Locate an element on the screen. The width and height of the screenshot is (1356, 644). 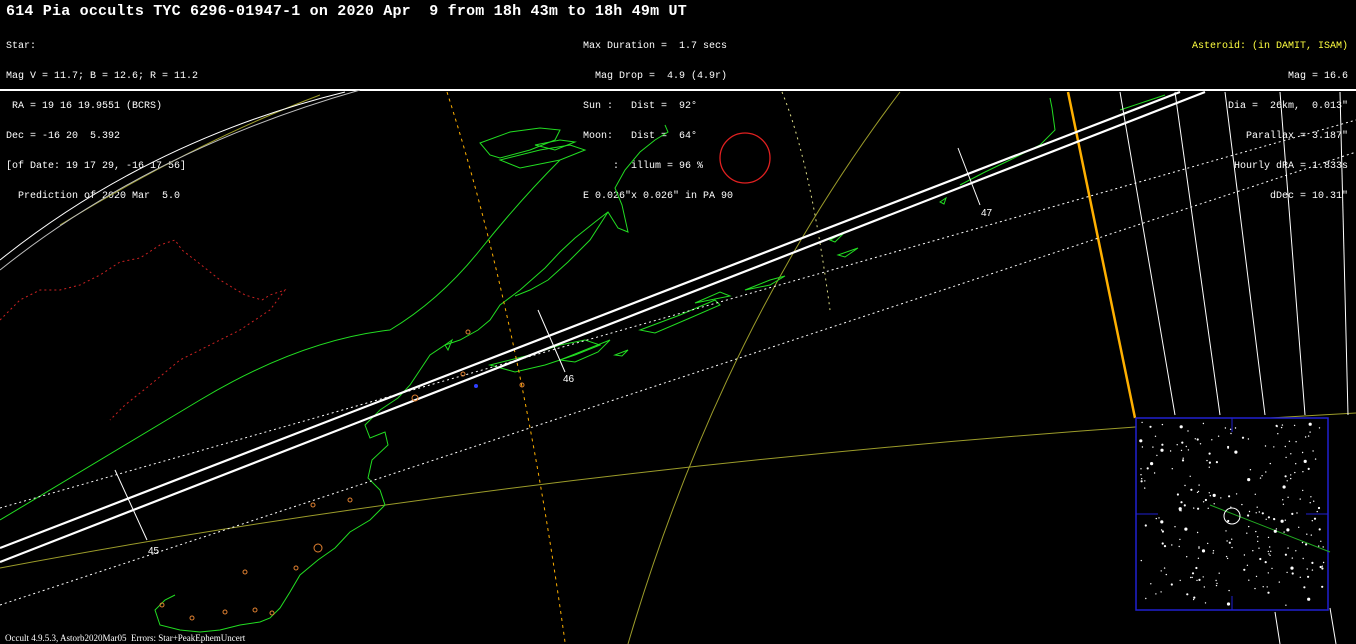
observer-marker is located at coordinates (476, 386).